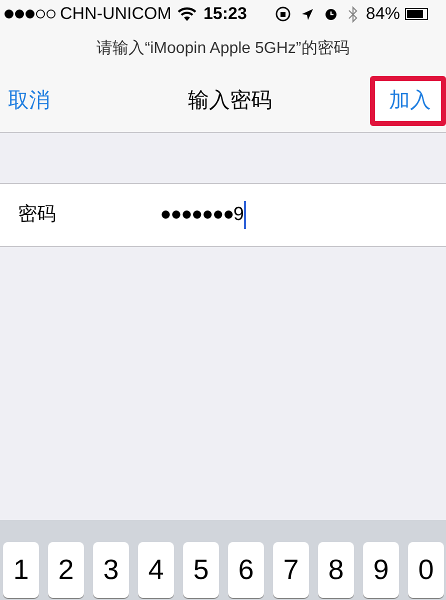  I want to click on nav-title: 输入密码, so click(230, 101).